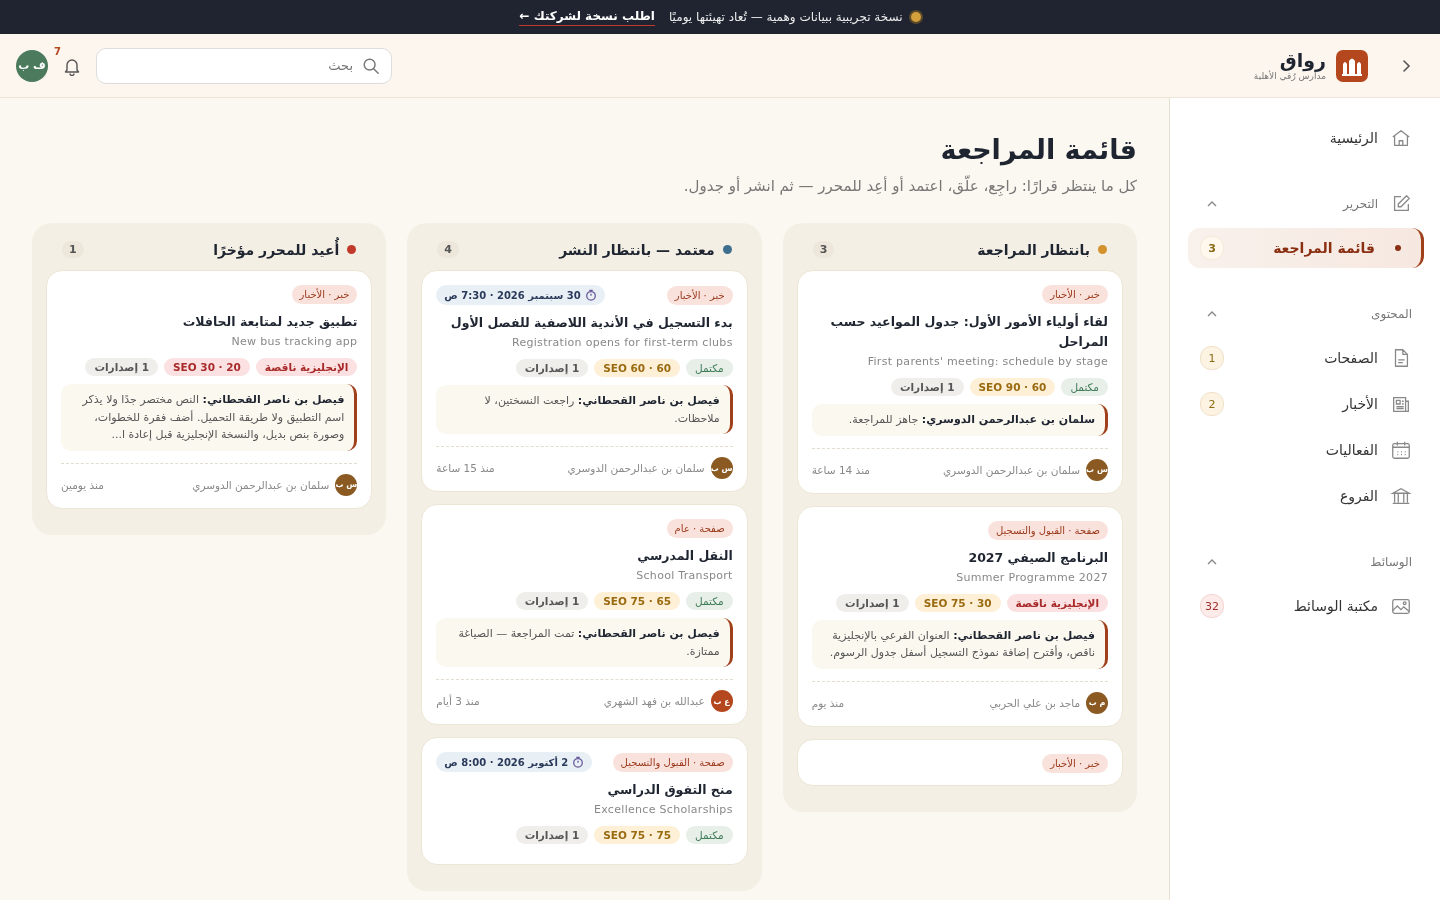 The image size is (1440, 900). Describe the element at coordinates (1034, 702) in the screenshot. I see `author-name: ماجد بن علي الحربي` at that location.